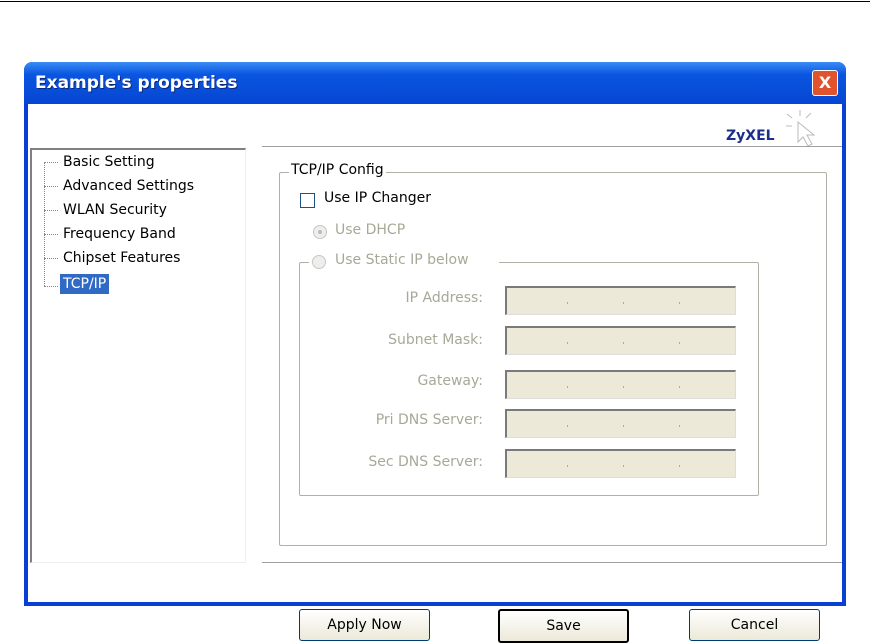 This screenshot has height=643, width=870. I want to click on use-static-ip-radio, so click(319, 262).